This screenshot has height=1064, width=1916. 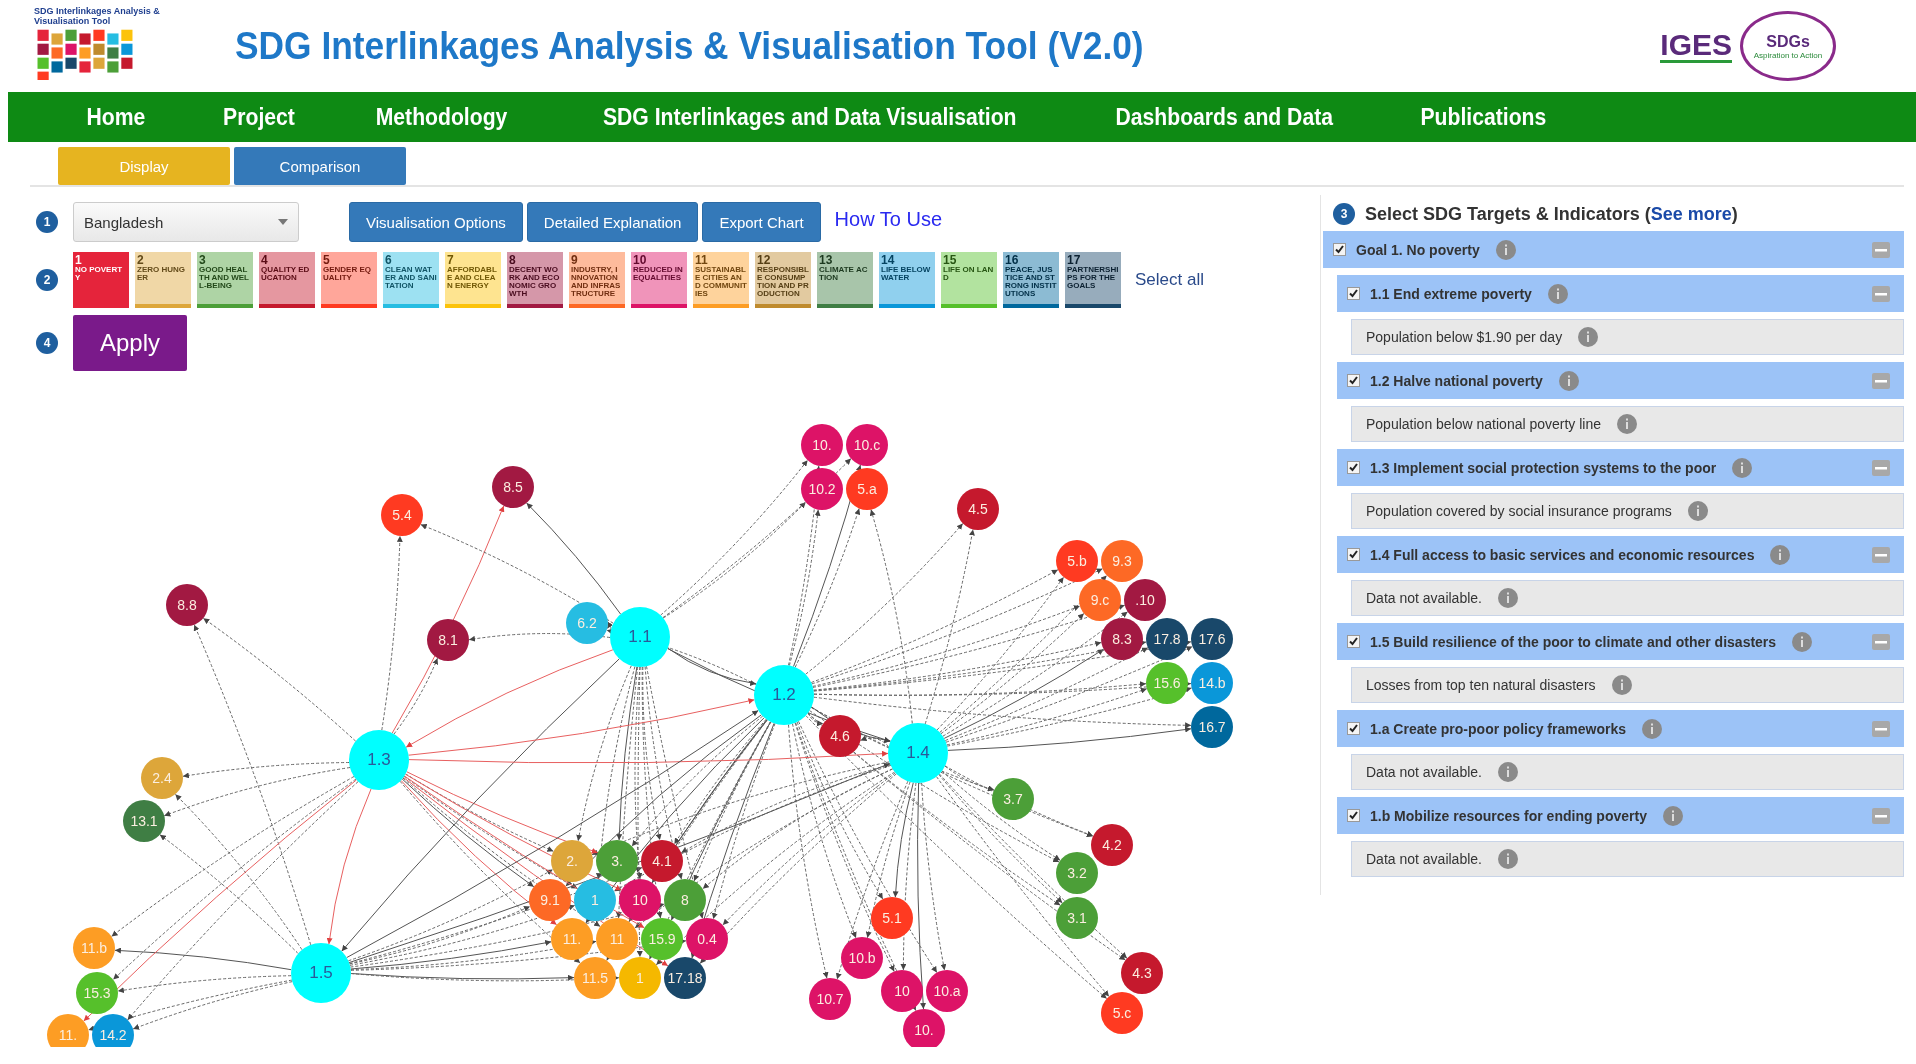 I want to click on node-label: 10.b, so click(x=862, y=958).